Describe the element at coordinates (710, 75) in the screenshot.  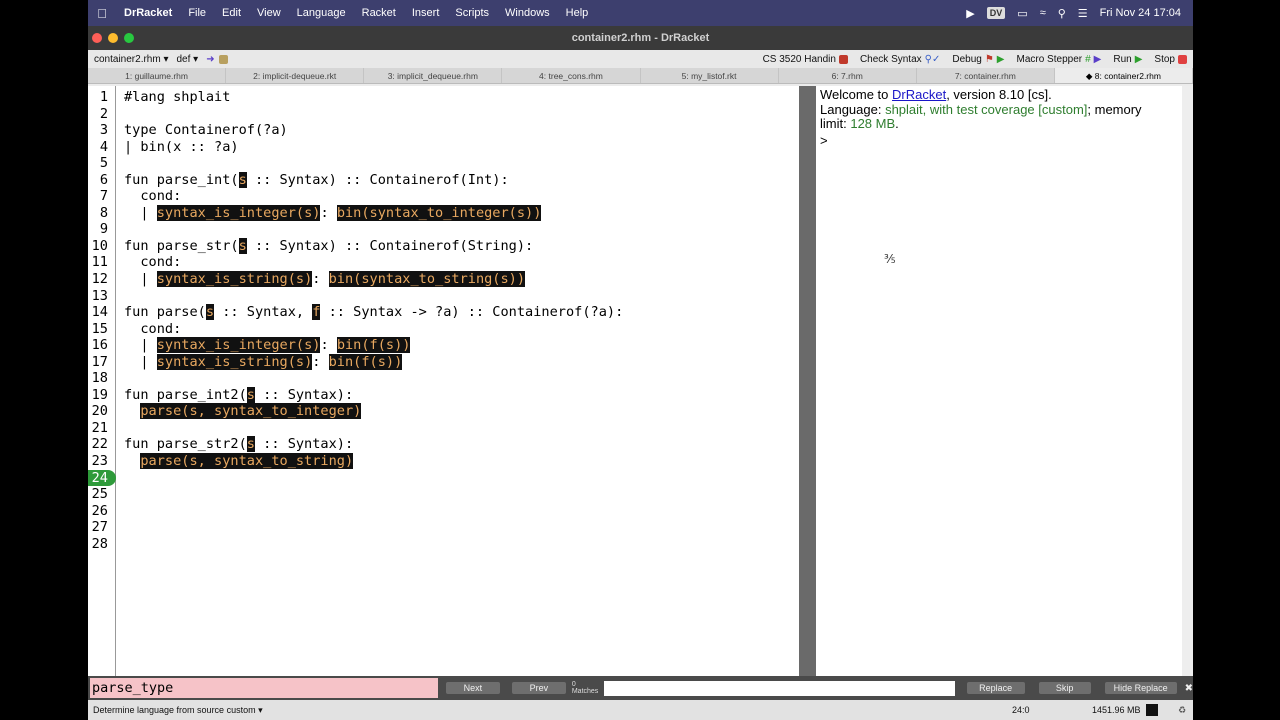
I see `tab-my-listof: 5: my_listof.rkt` at that location.